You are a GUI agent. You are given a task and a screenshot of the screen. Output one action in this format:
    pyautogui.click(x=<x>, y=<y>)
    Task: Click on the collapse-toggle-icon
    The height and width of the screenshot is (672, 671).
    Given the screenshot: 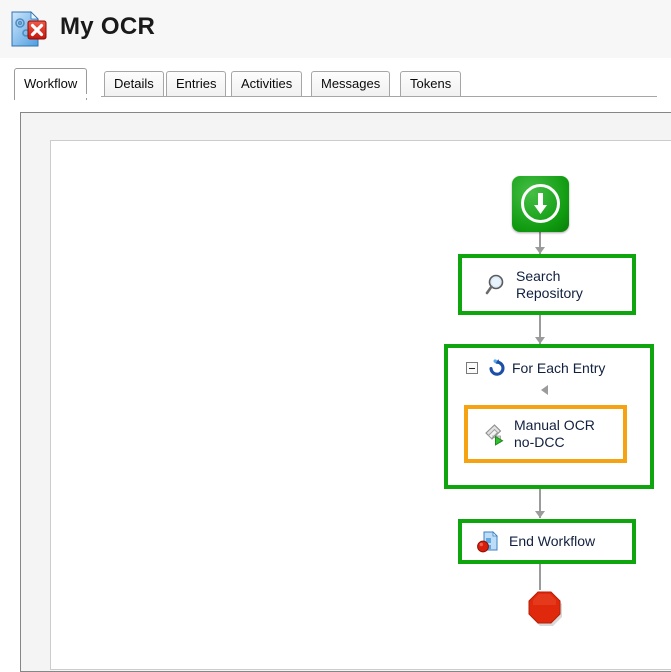 What is the action you would take?
    pyautogui.click(x=472, y=367)
    